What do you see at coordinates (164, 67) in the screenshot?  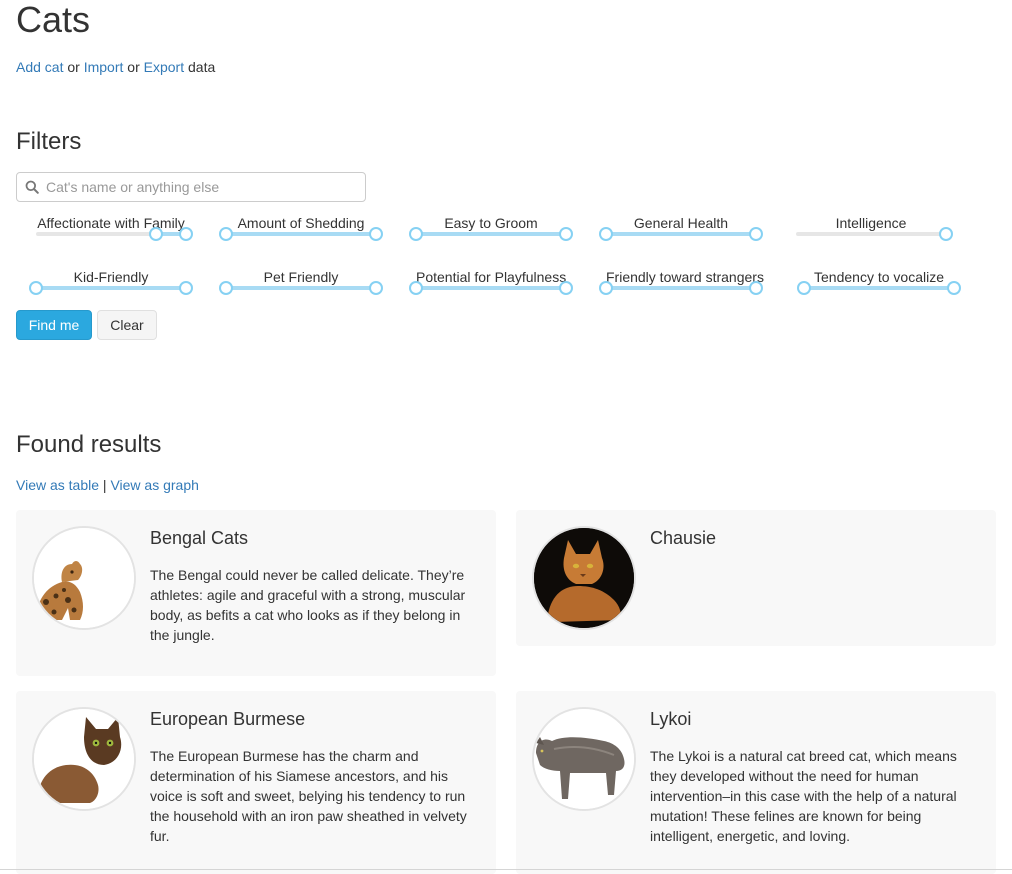 I see `export-link: Export` at bounding box center [164, 67].